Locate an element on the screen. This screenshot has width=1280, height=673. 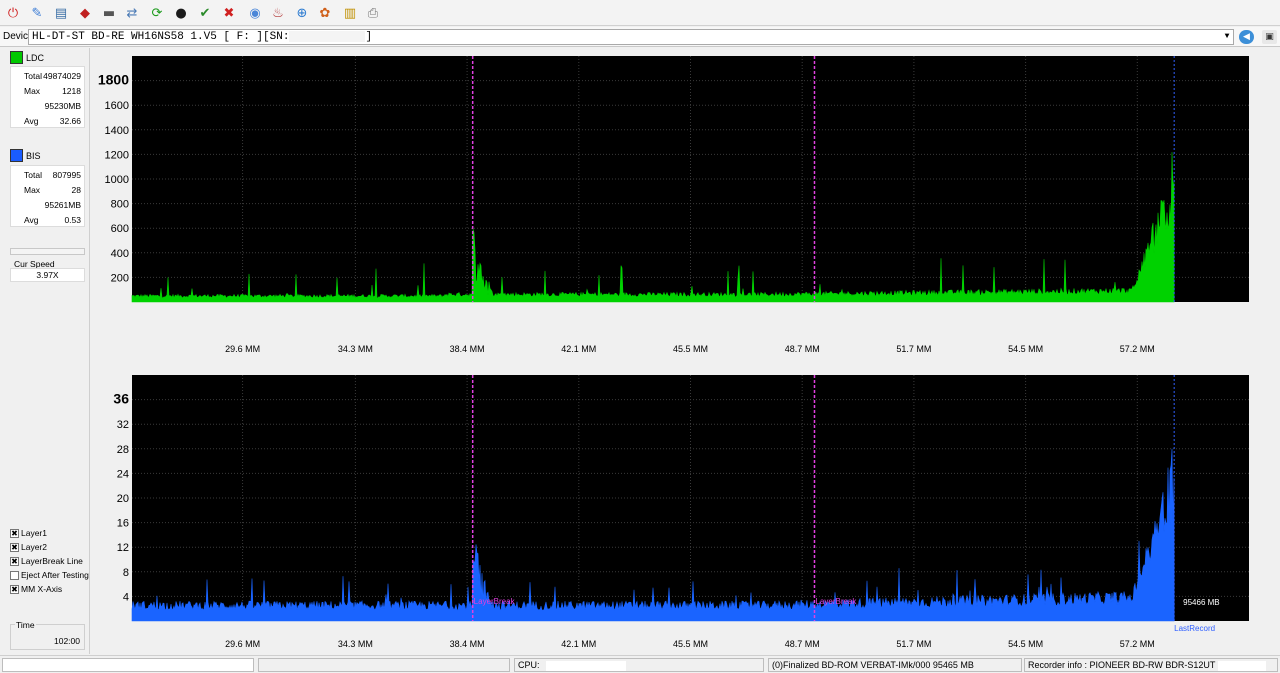
drive-info-icon: ✎ is located at coordinates (37, 13).